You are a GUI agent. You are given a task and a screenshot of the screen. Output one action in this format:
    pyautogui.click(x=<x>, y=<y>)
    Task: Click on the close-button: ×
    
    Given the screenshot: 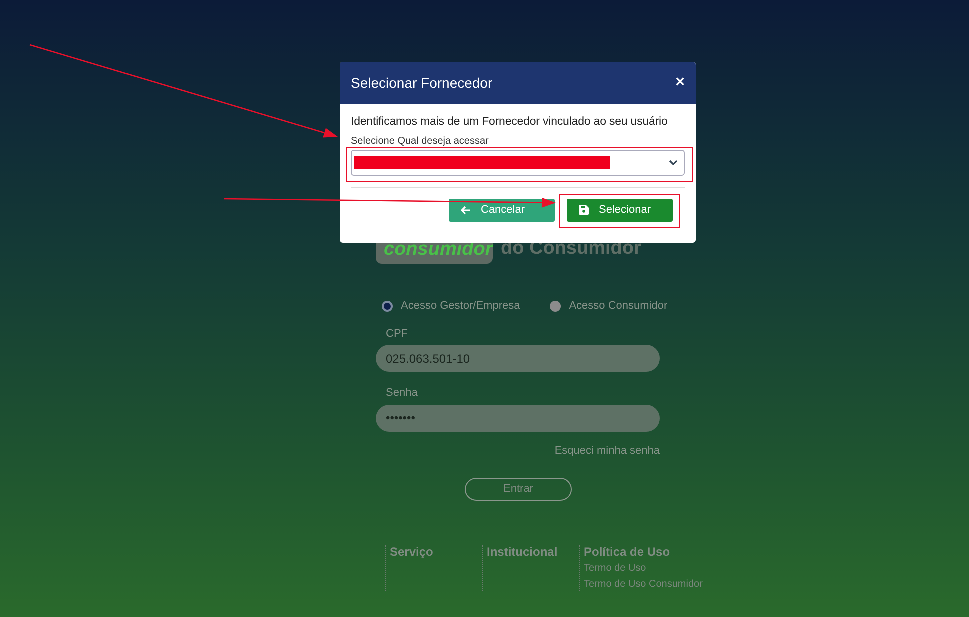 What is the action you would take?
    pyautogui.click(x=680, y=83)
    